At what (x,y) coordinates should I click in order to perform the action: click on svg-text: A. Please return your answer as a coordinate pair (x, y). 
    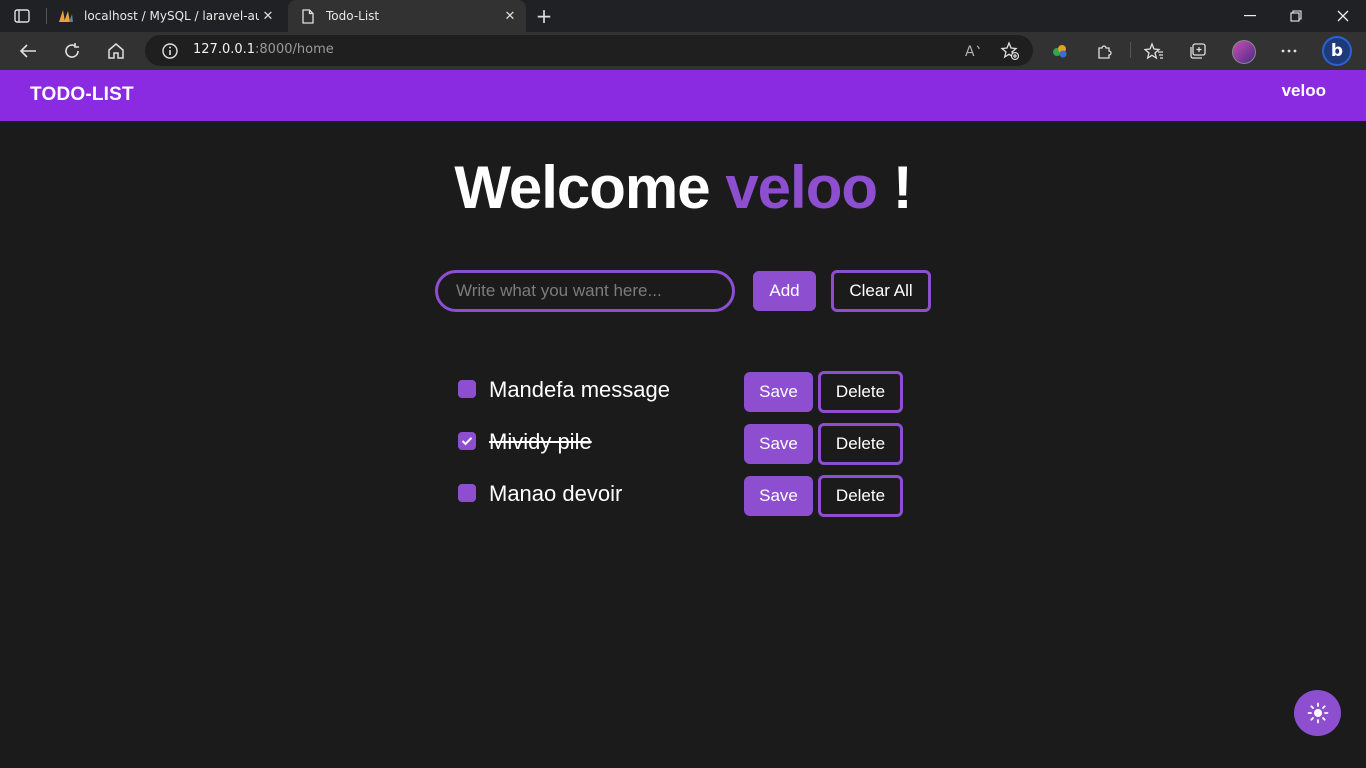
    Looking at the image, I should click on (970, 52).